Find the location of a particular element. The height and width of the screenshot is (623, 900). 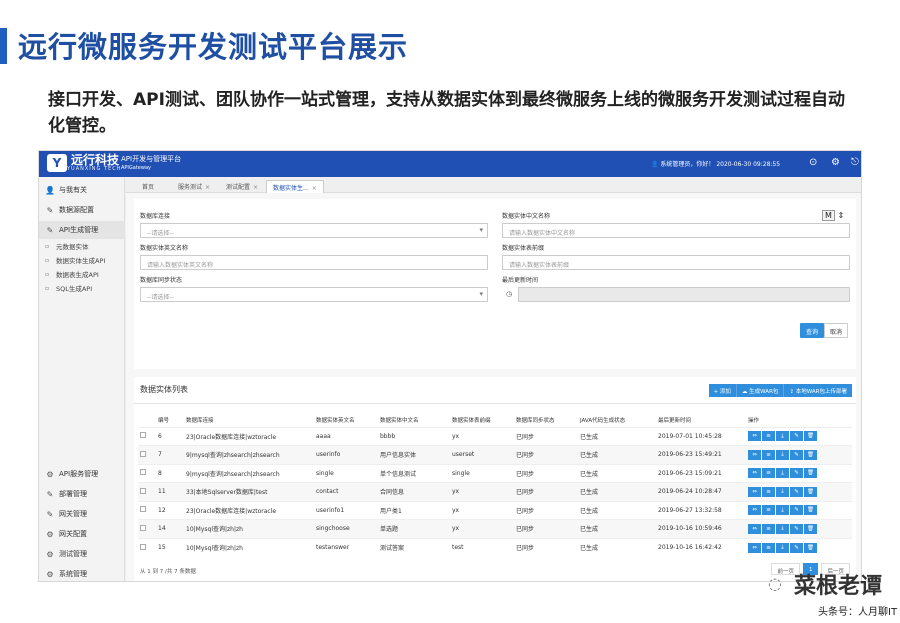

watermark: ◌ 菜根老谭 is located at coordinates (825, 584).